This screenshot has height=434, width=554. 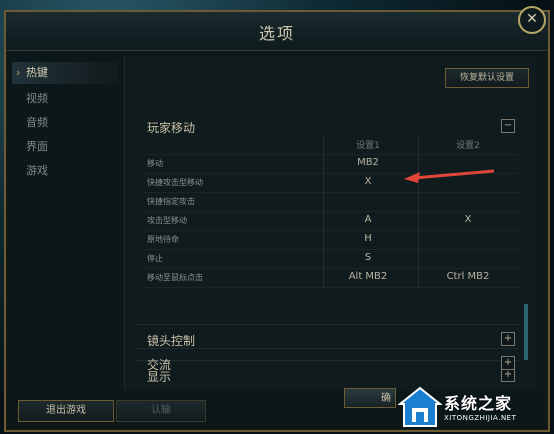 I want to click on reset-defaults-button: 恢复默认设置, so click(x=487, y=78).